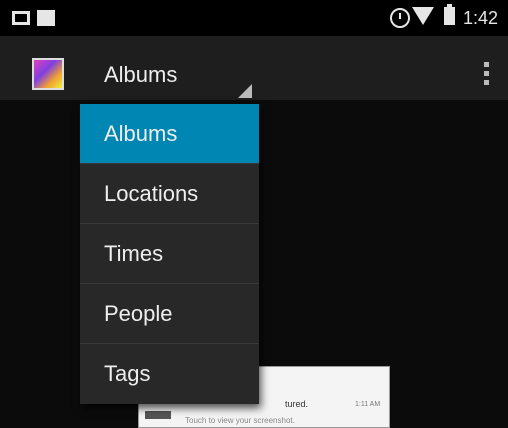  What do you see at coordinates (449, 14) in the screenshot?
I see `battery-icon` at bounding box center [449, 14].